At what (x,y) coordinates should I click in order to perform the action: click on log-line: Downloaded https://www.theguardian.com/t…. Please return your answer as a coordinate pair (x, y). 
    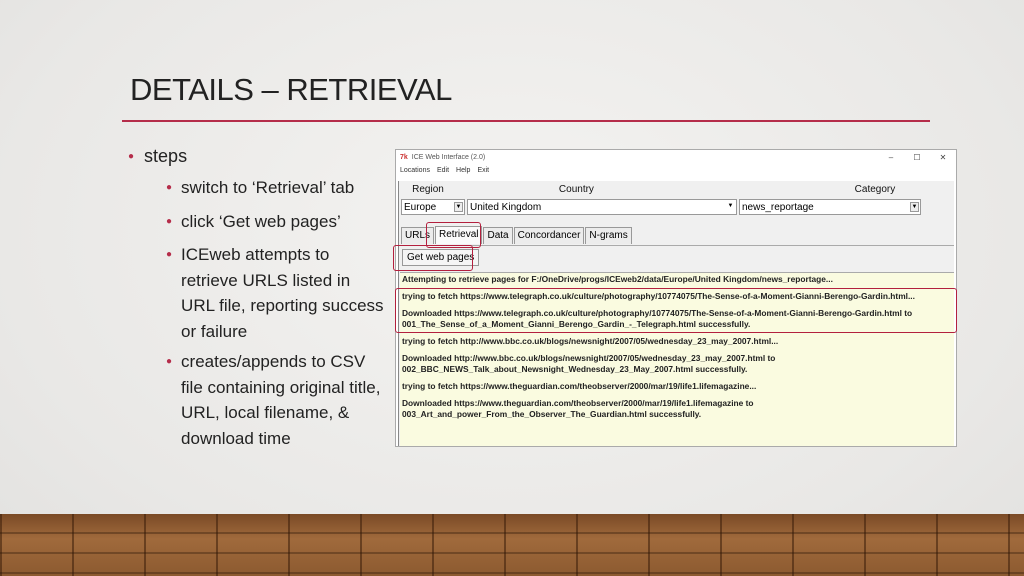
    Looking at the image, I should click on (578, 408).